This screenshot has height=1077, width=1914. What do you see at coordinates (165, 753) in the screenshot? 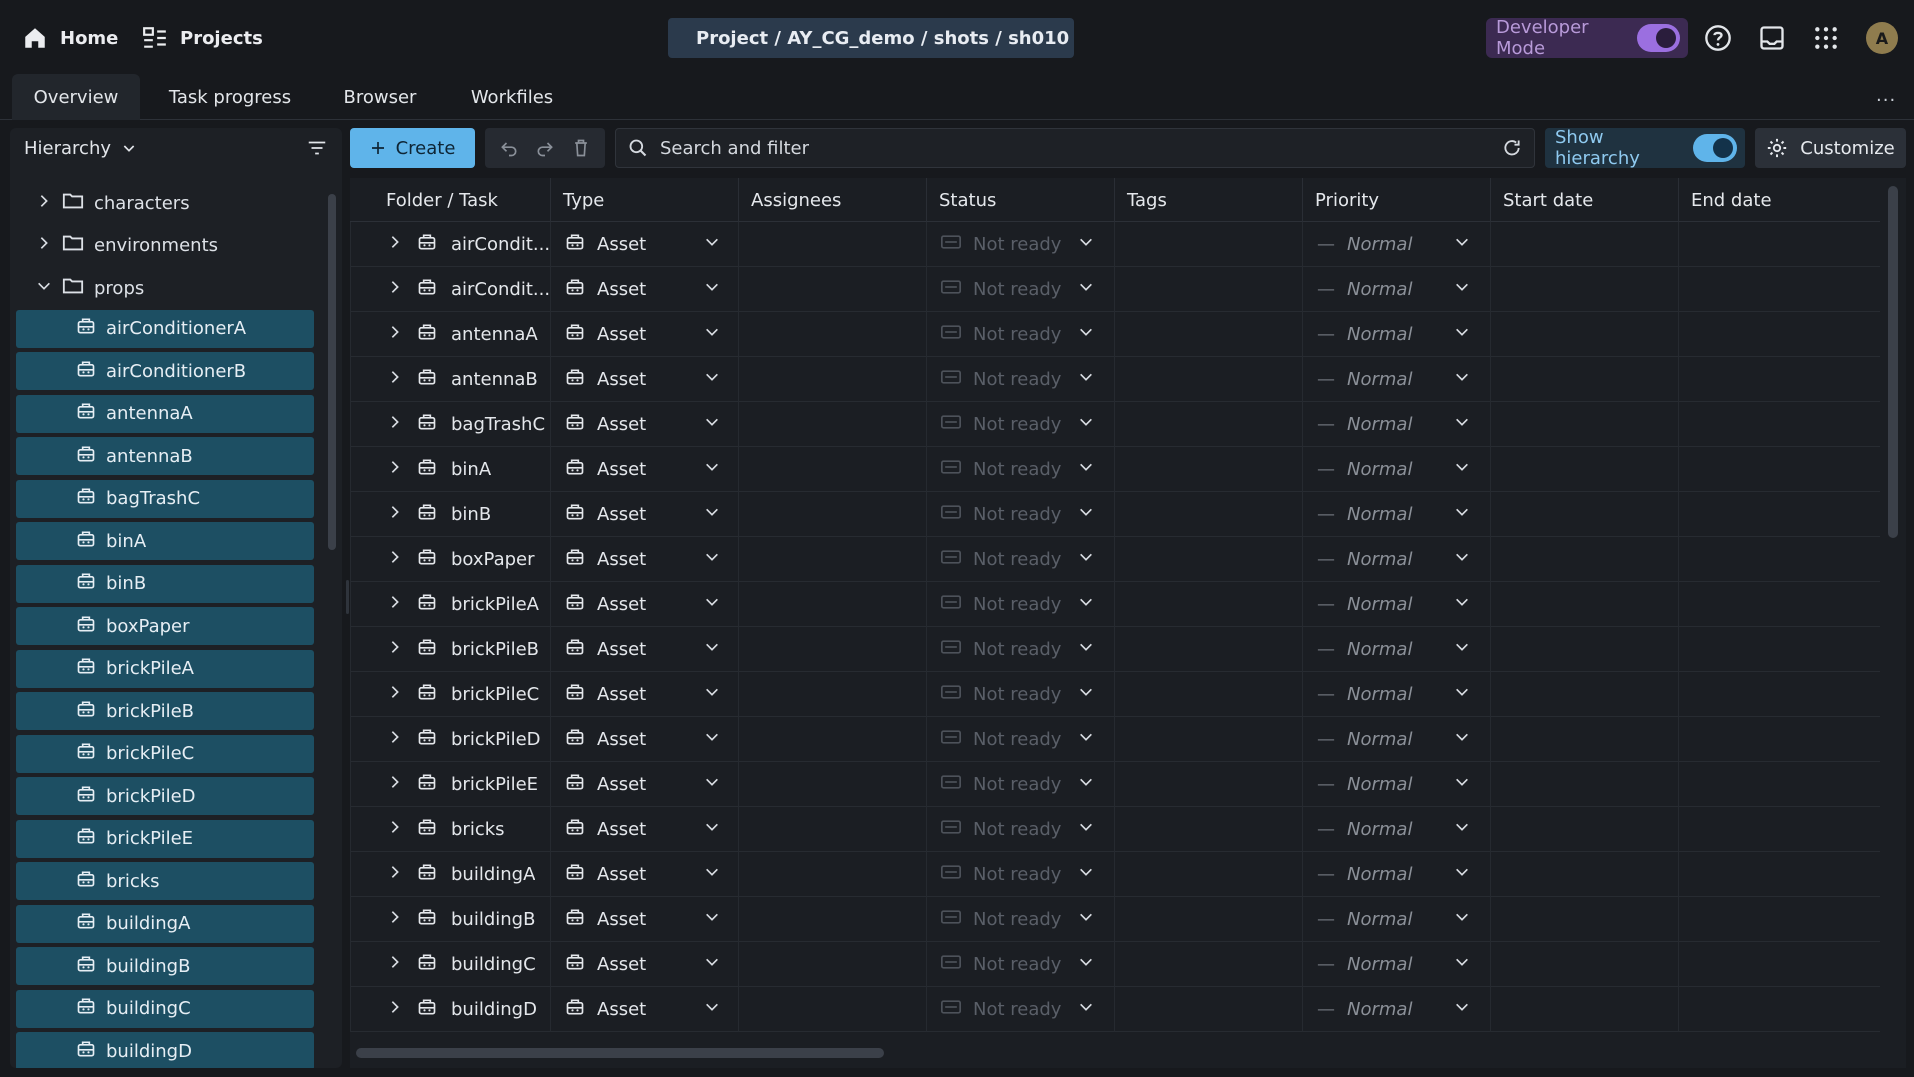
I see `tree-item: brickPileC` at bounding box center [165, 753].